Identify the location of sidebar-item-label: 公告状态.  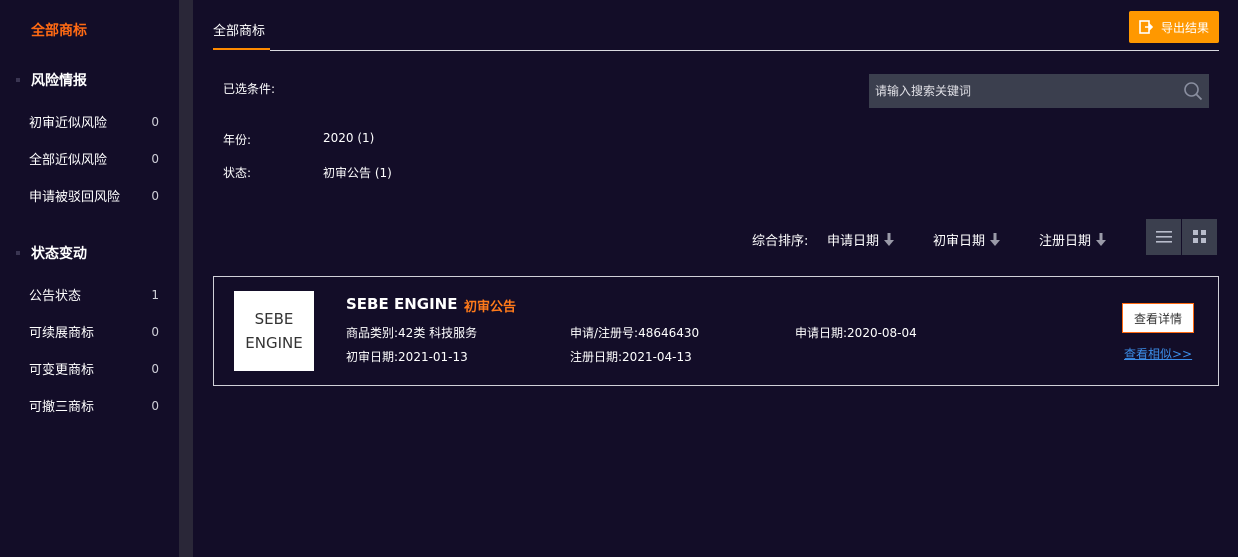
(55, 296).